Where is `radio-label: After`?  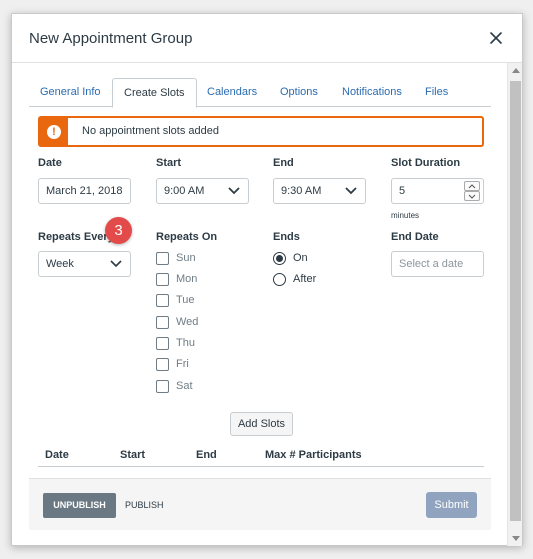 radio-label: After is located at coordinates (305, 279).